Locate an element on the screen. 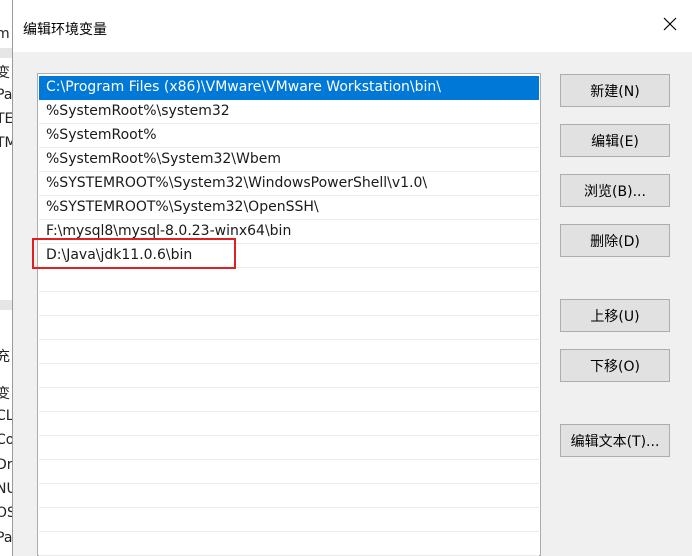 Image resolution: width=692 pixels, height=556 pixels. path-item-text: %SystemRoot%\system32 is located at coordinates (138, 111).